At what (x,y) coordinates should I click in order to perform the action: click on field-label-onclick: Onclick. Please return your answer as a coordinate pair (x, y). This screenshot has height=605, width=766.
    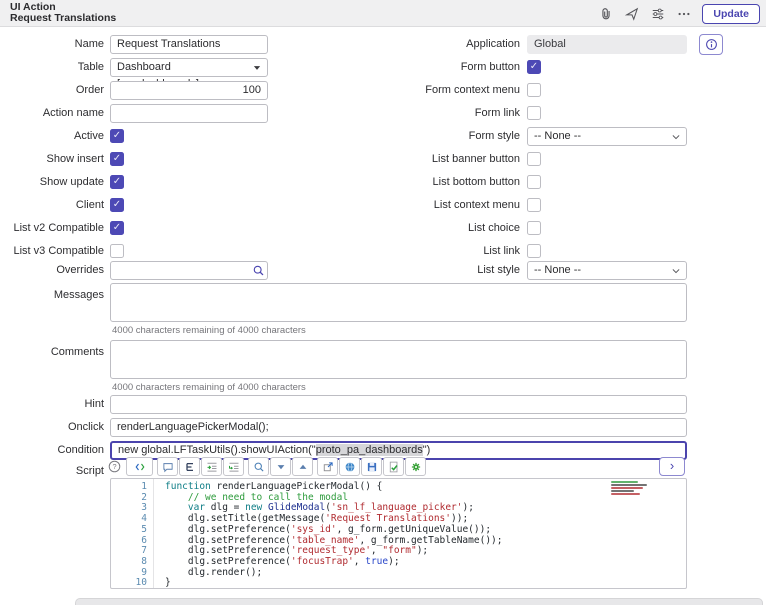
    Looking at the image, I should click on (85, 427).